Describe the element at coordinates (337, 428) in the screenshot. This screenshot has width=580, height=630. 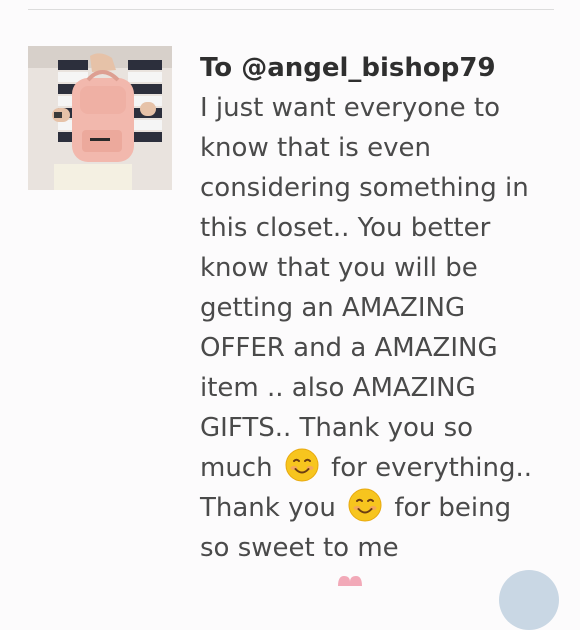
I see `comment-line: GIFTS.. Thank you so` at that location.